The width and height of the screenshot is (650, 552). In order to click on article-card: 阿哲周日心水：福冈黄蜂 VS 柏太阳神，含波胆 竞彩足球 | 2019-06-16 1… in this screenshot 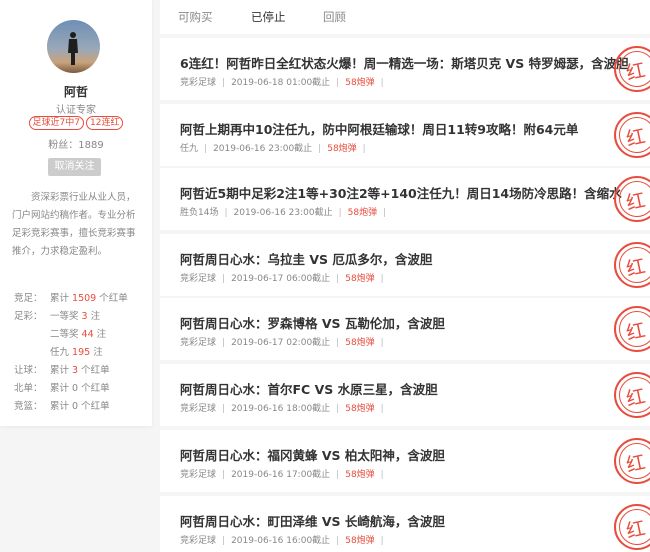, I will do `click(405, 461)`.